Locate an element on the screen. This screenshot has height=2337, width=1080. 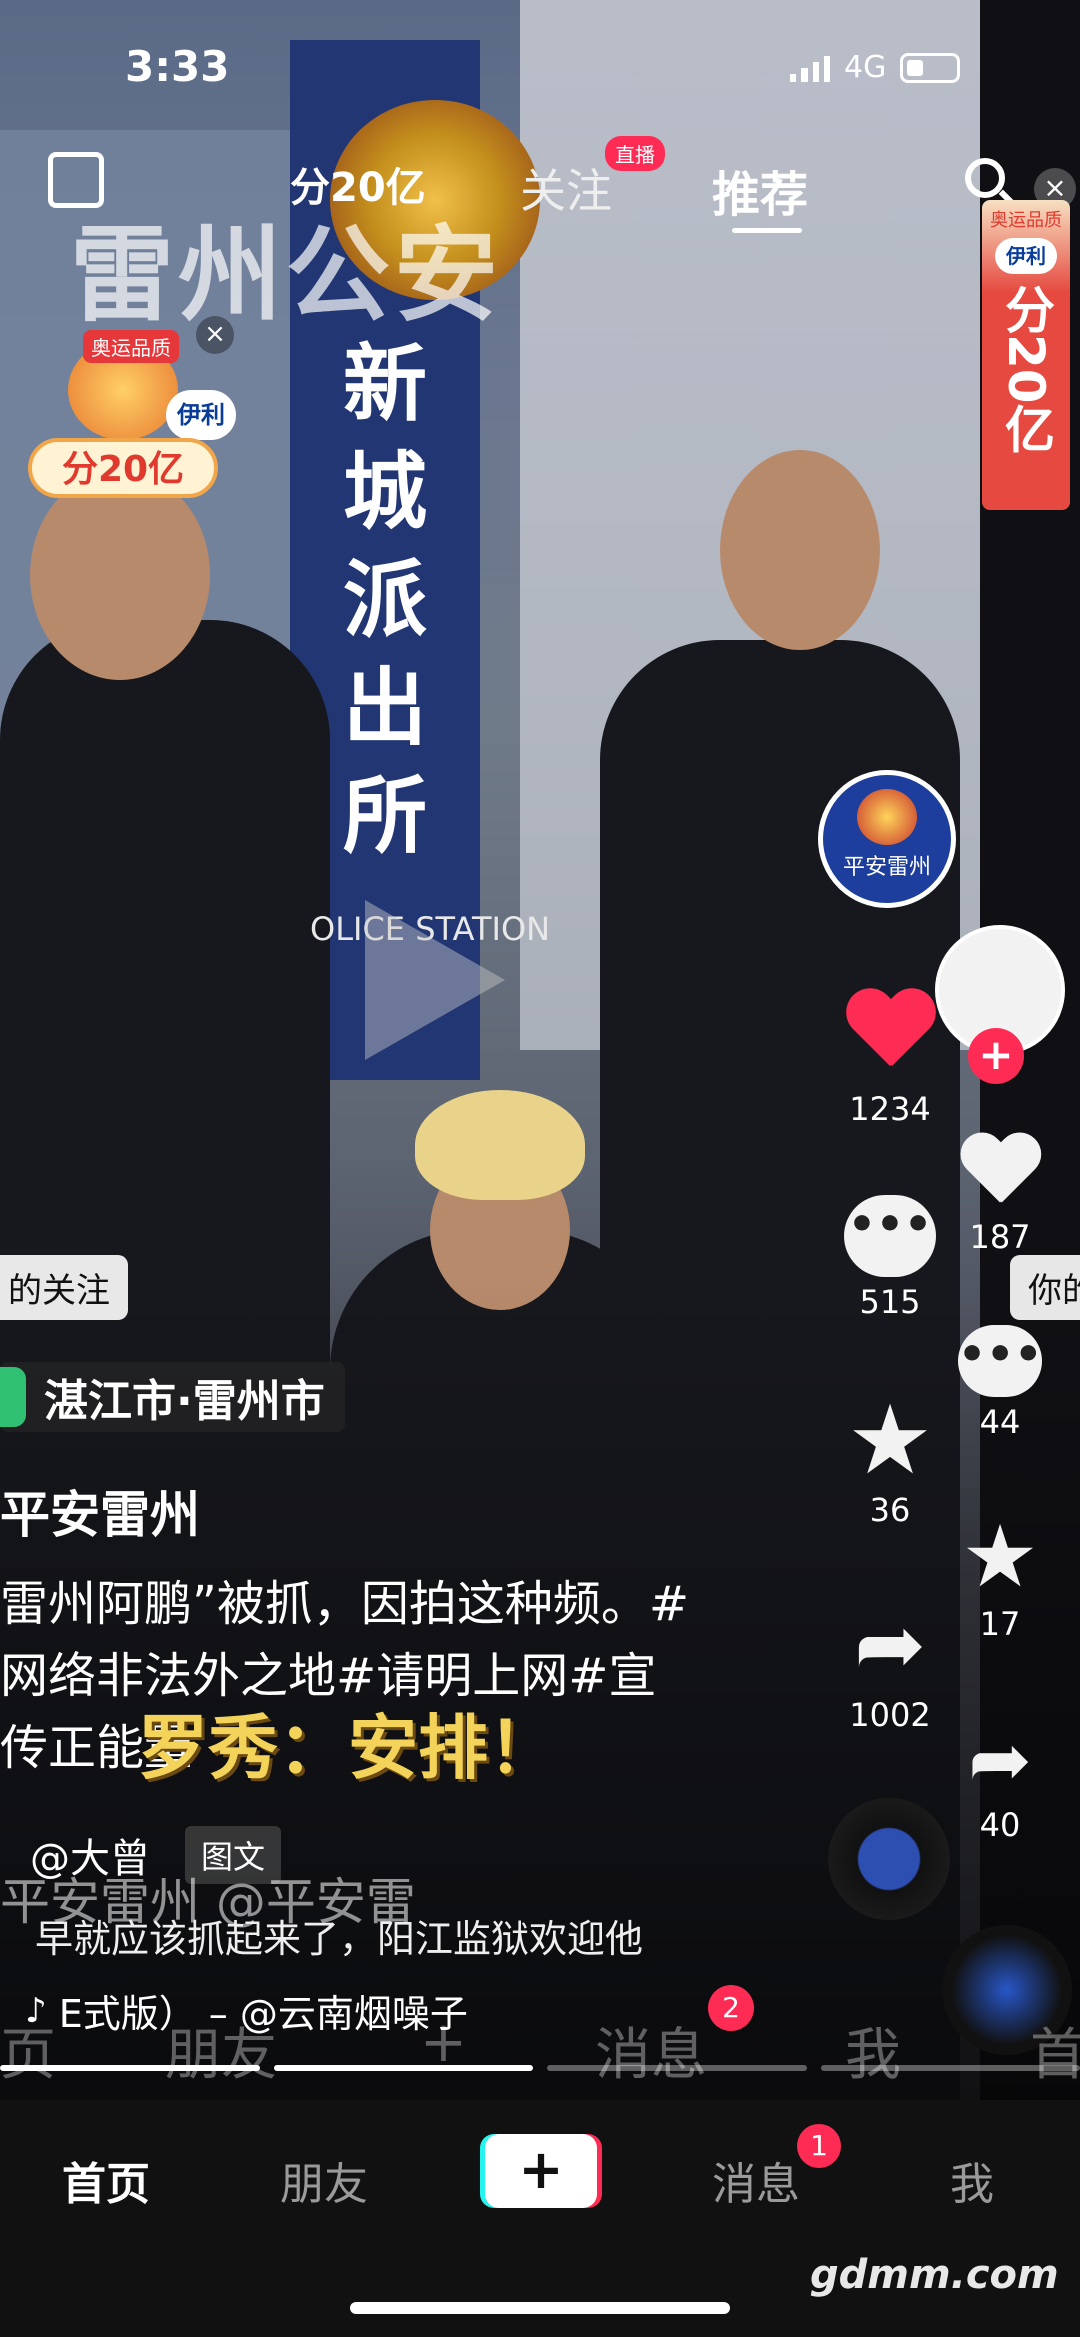
creator-avatar: 平安雷州 is located at coordinates (887, 839).